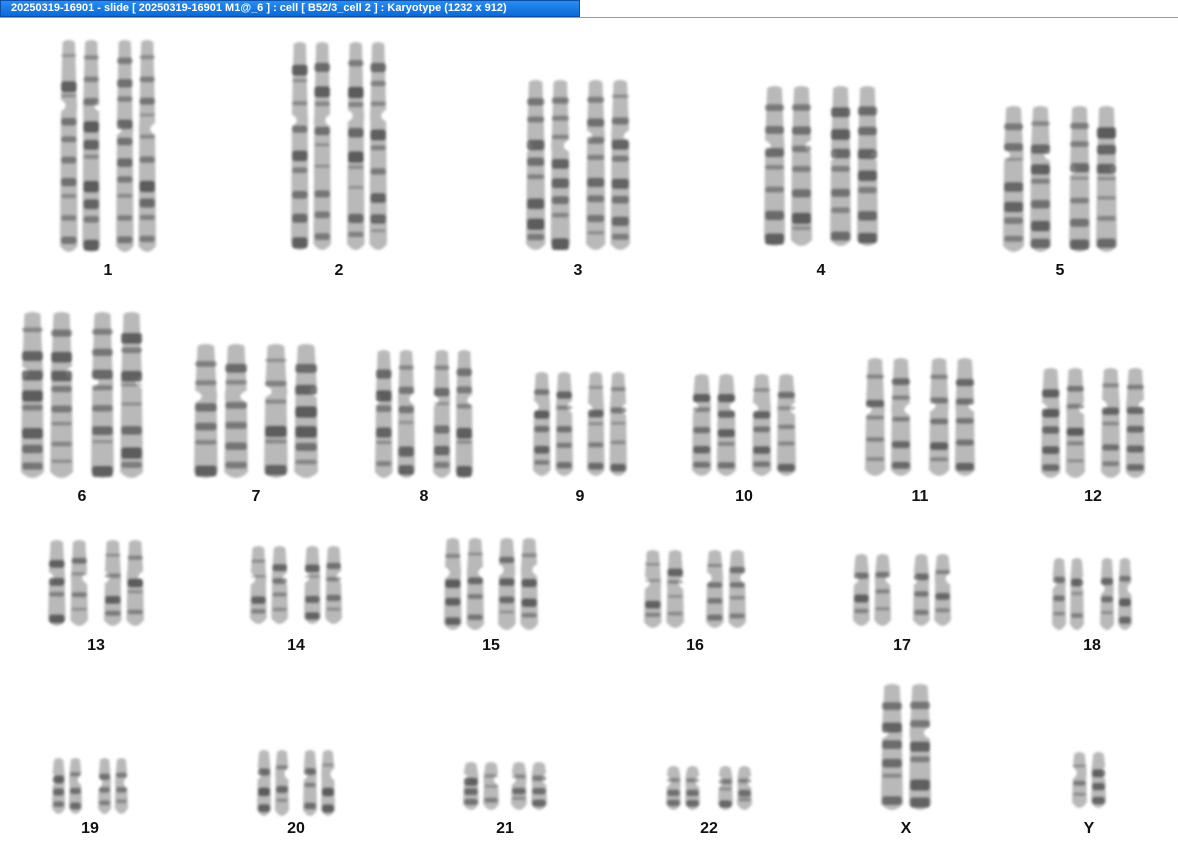 The height and width of the screenshot is (867, 1178). What do you see at coordinates (932, 590) in the screenshot?
I see `chromosome-17-b` at bounding box center [932, 590].